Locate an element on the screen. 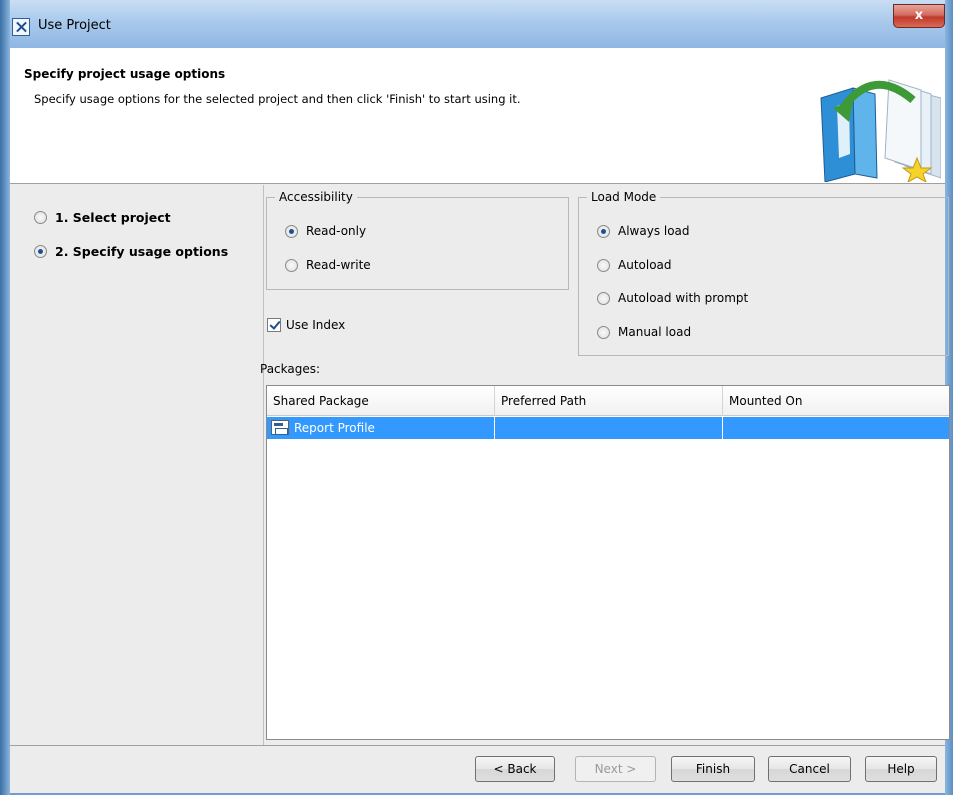 The image size is (953, 795). autoload-with-prompt-radio is located at coordinates (603, 298).